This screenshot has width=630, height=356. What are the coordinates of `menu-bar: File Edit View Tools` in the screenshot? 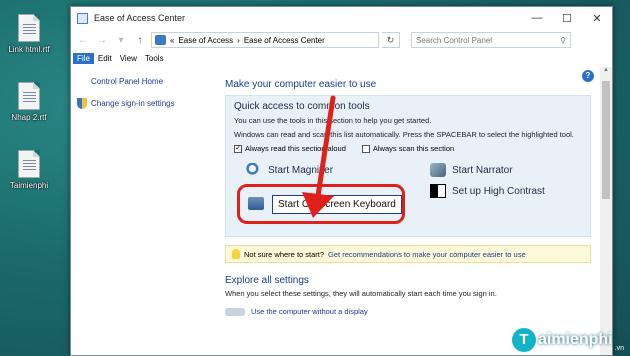 It's located at (341, 58).